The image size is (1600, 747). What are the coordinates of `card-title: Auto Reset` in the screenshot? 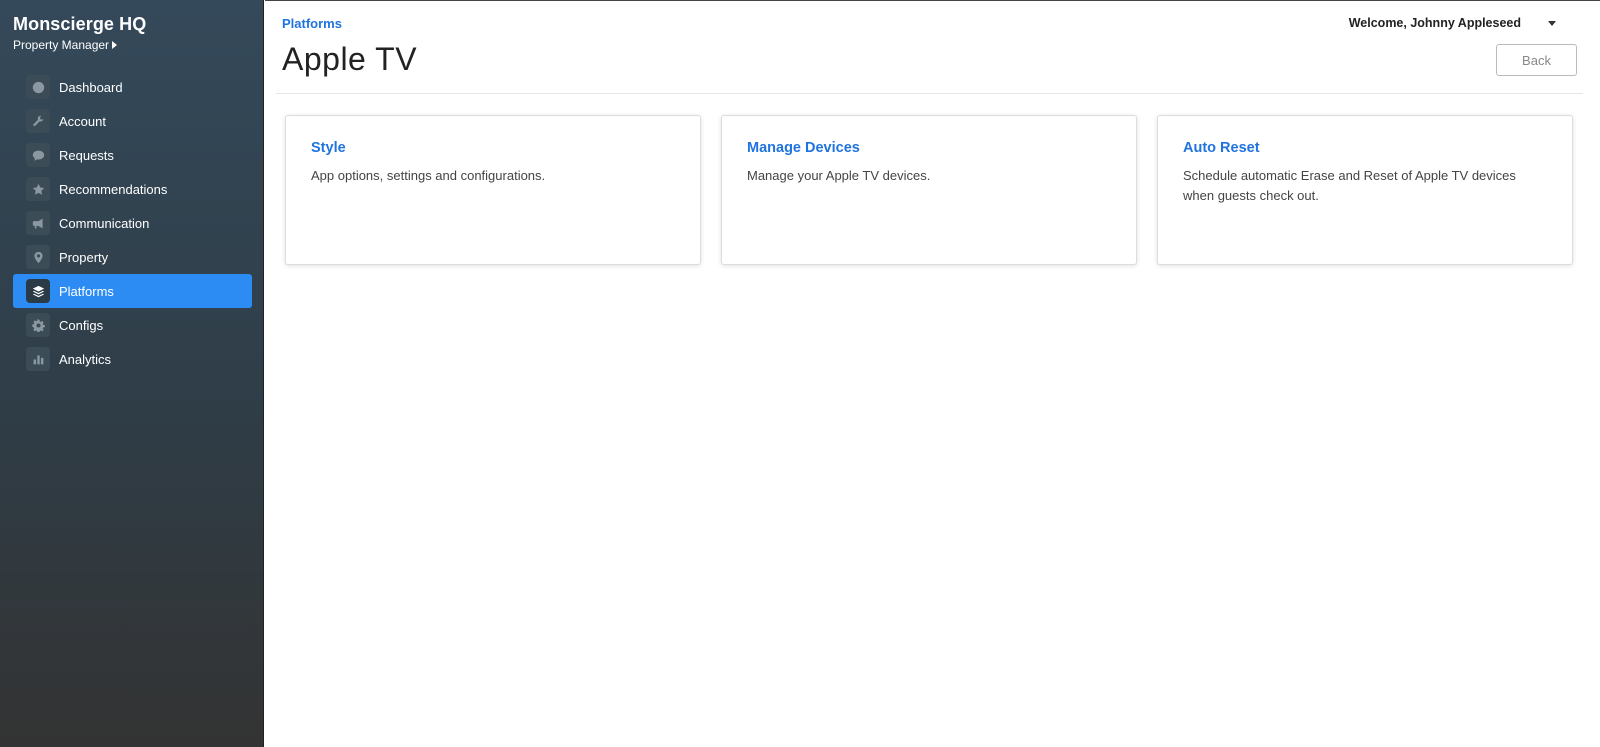 It's located at (1365, 148).